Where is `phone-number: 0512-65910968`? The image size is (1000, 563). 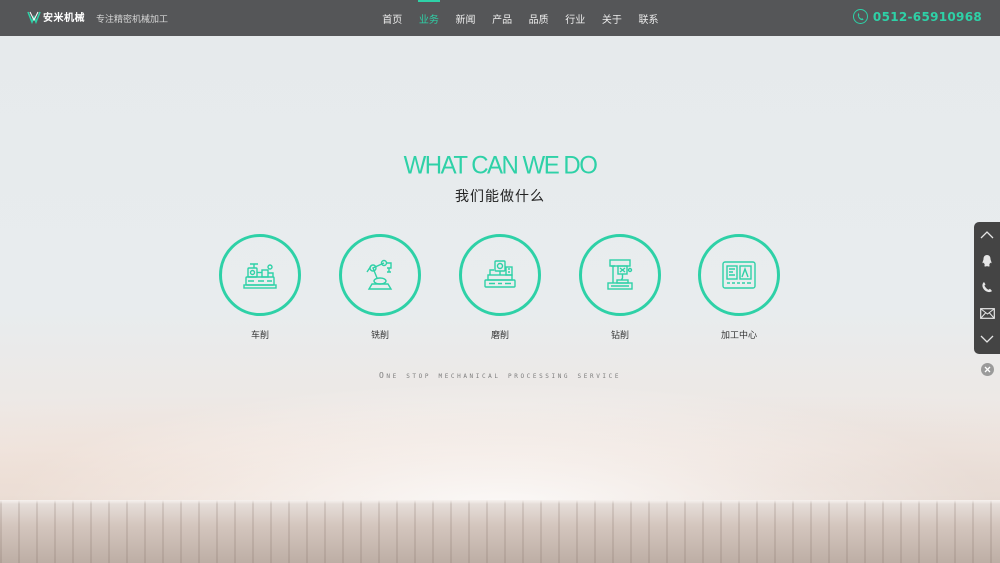
phone-number: 0512-65910968 is located at coordinates (927, 16).